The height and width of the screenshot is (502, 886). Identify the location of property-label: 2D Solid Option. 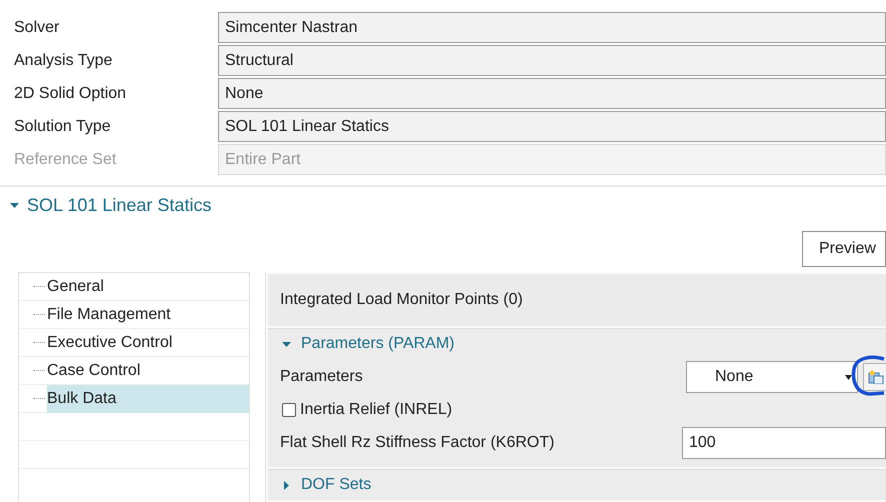
(70, 94).